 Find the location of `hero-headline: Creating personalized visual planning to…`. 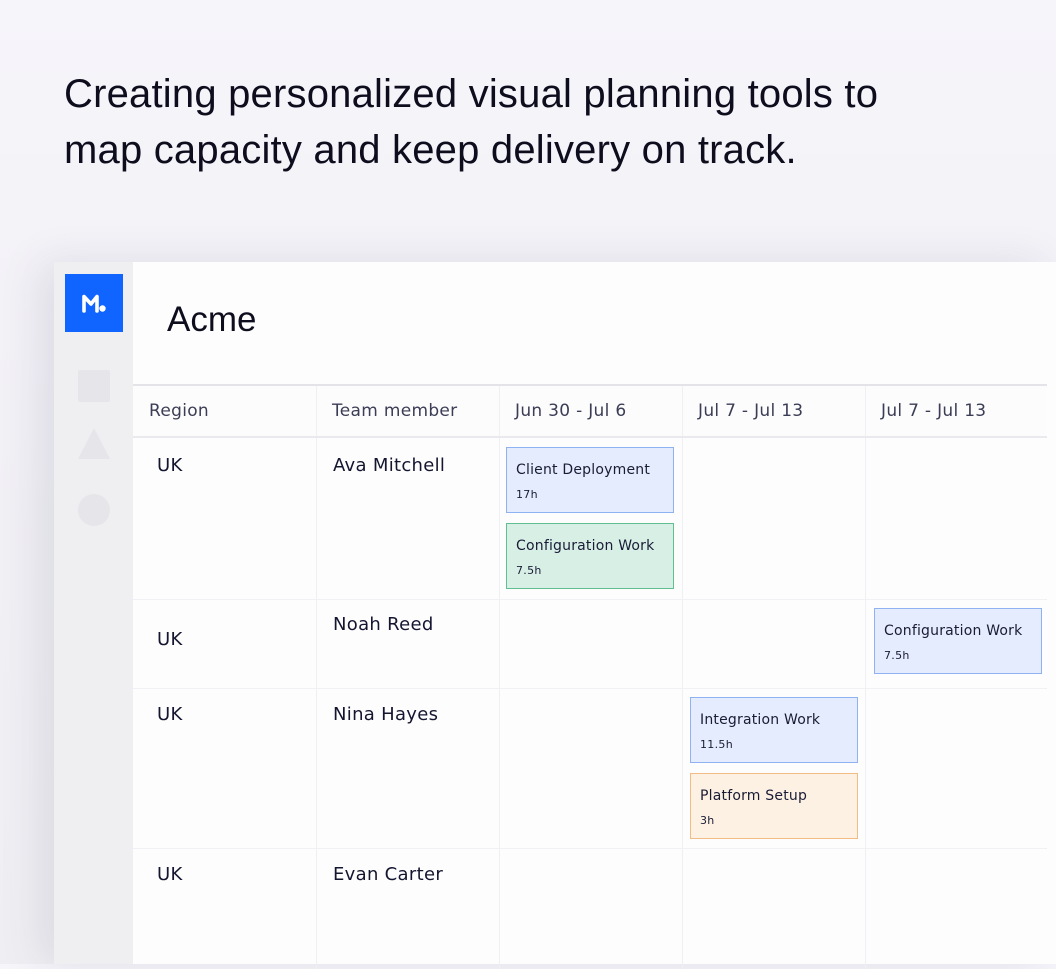

hero-headline: Creating personalized visual planning to… is located at coordinates (514, 122).